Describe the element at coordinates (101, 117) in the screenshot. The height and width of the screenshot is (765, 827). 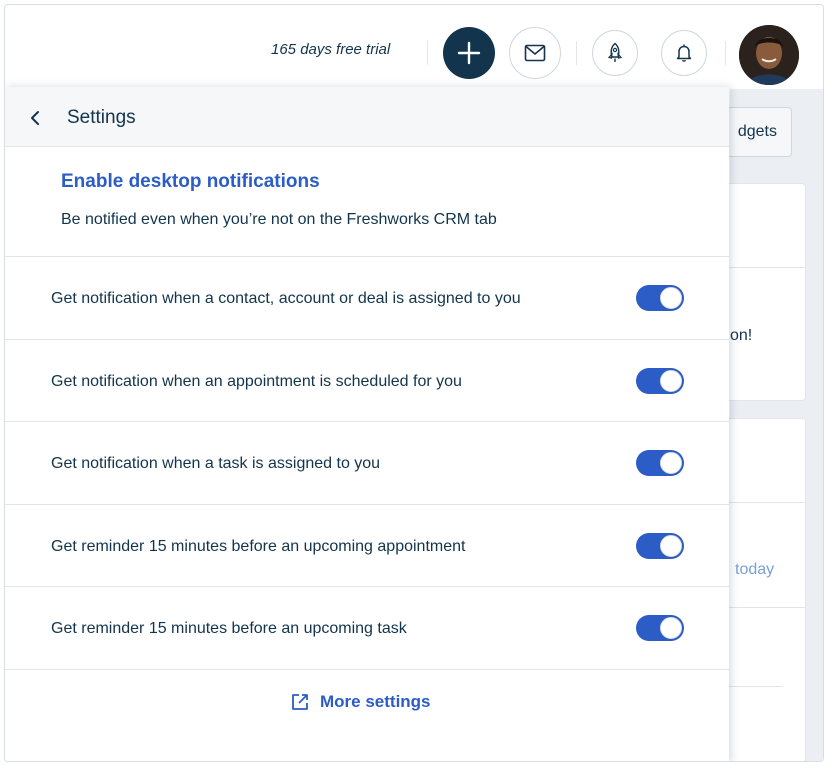
I see `panel-title: Settings` at that location.